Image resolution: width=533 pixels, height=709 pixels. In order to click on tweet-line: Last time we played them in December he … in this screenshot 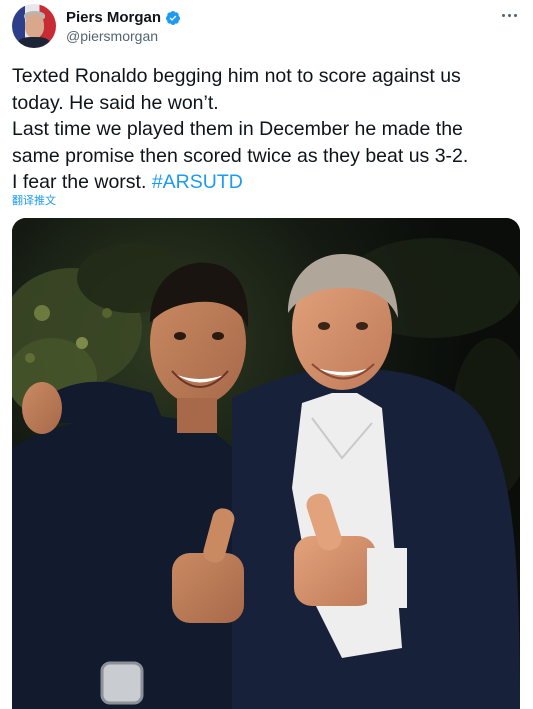, I will do `click(237, 129)`.